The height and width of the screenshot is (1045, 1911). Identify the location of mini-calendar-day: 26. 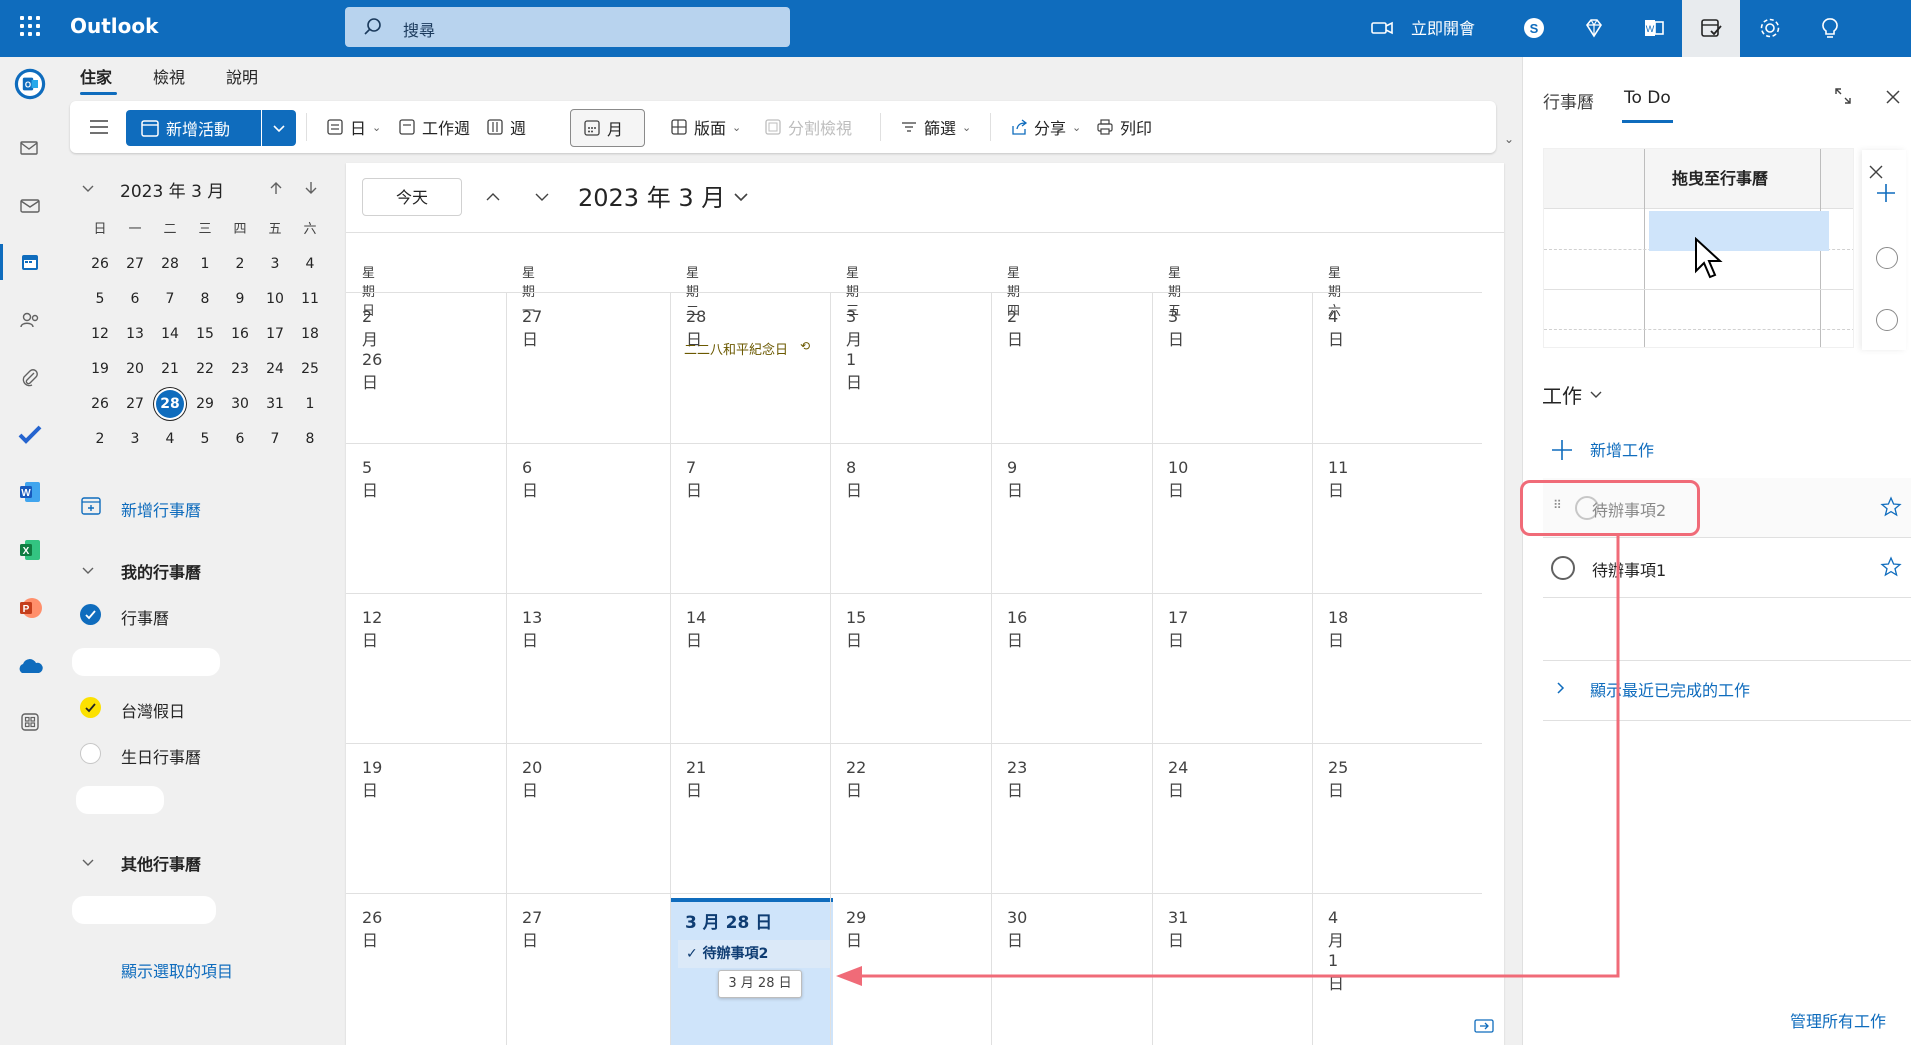
(100, 404).